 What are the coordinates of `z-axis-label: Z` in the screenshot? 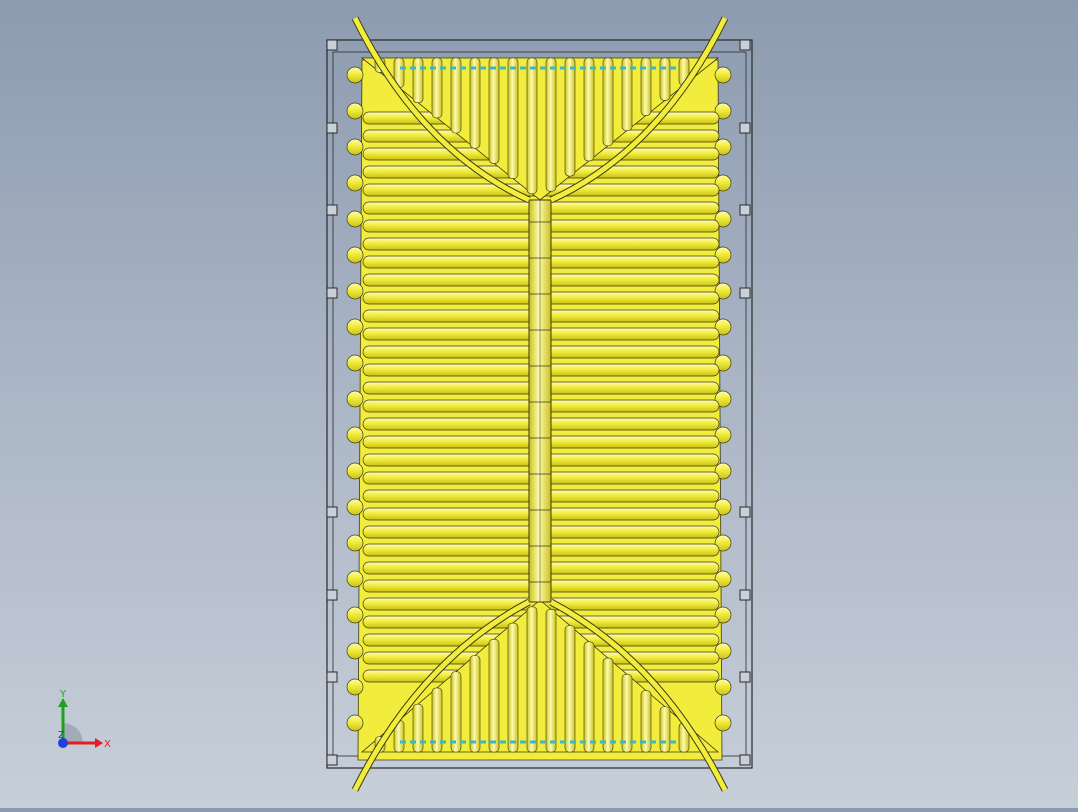 It's located at (61, 735).